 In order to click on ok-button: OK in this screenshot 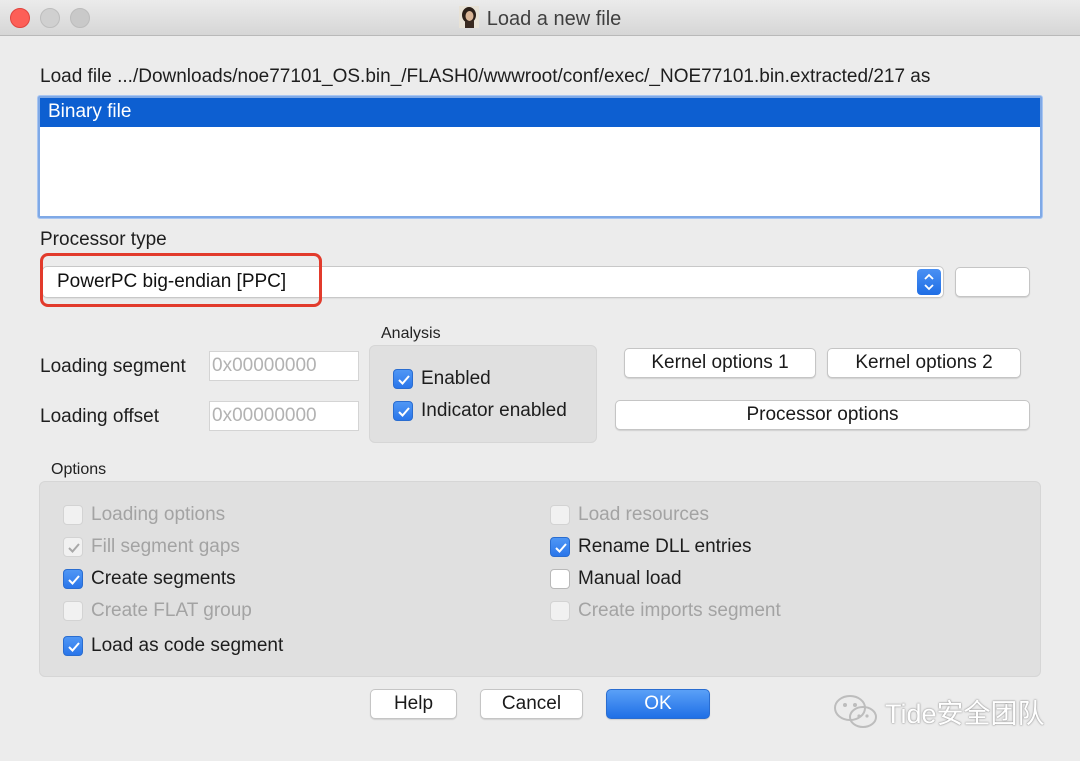, I will do `click(658, 704)`.